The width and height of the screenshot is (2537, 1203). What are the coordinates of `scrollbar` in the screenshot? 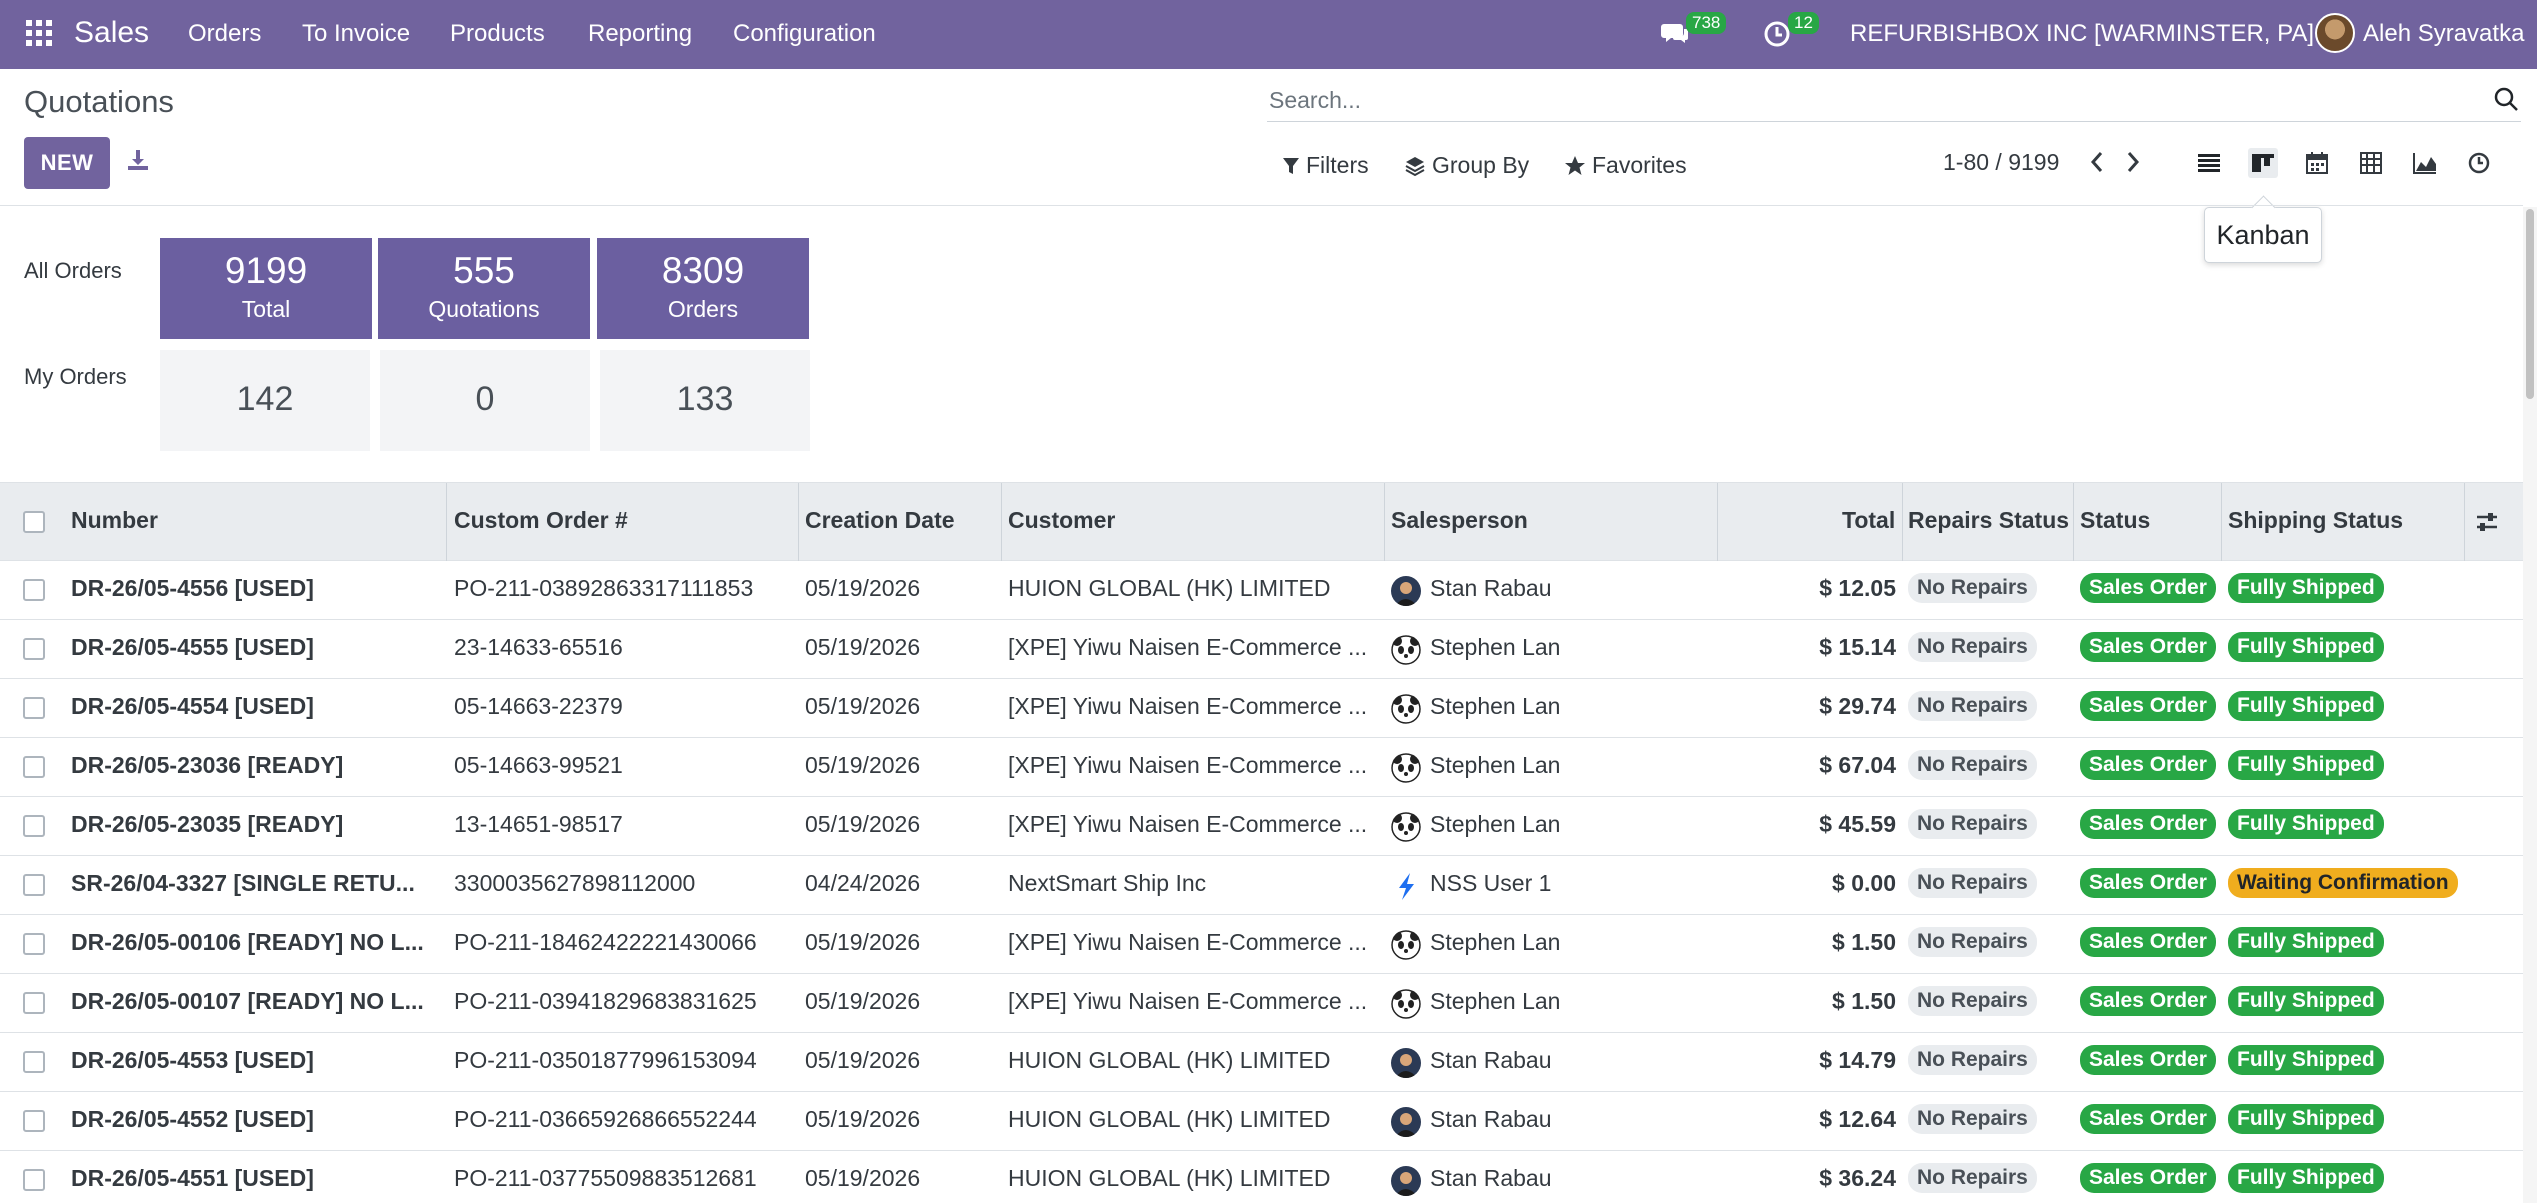 It's located at (2530, 705).